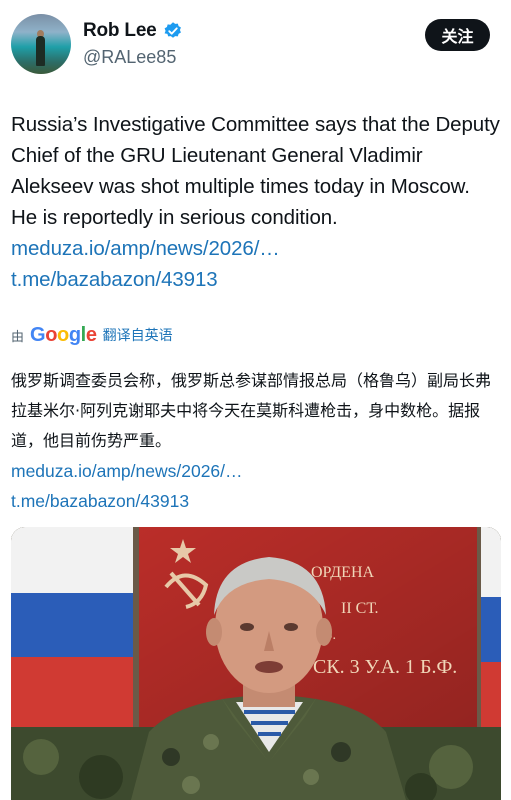 Image resolution: width=511 pixels, height=800 pixels. Describe the element at coordinates (129, 57) in the screenshot. I see `author-handle: @RALee85` at that location.